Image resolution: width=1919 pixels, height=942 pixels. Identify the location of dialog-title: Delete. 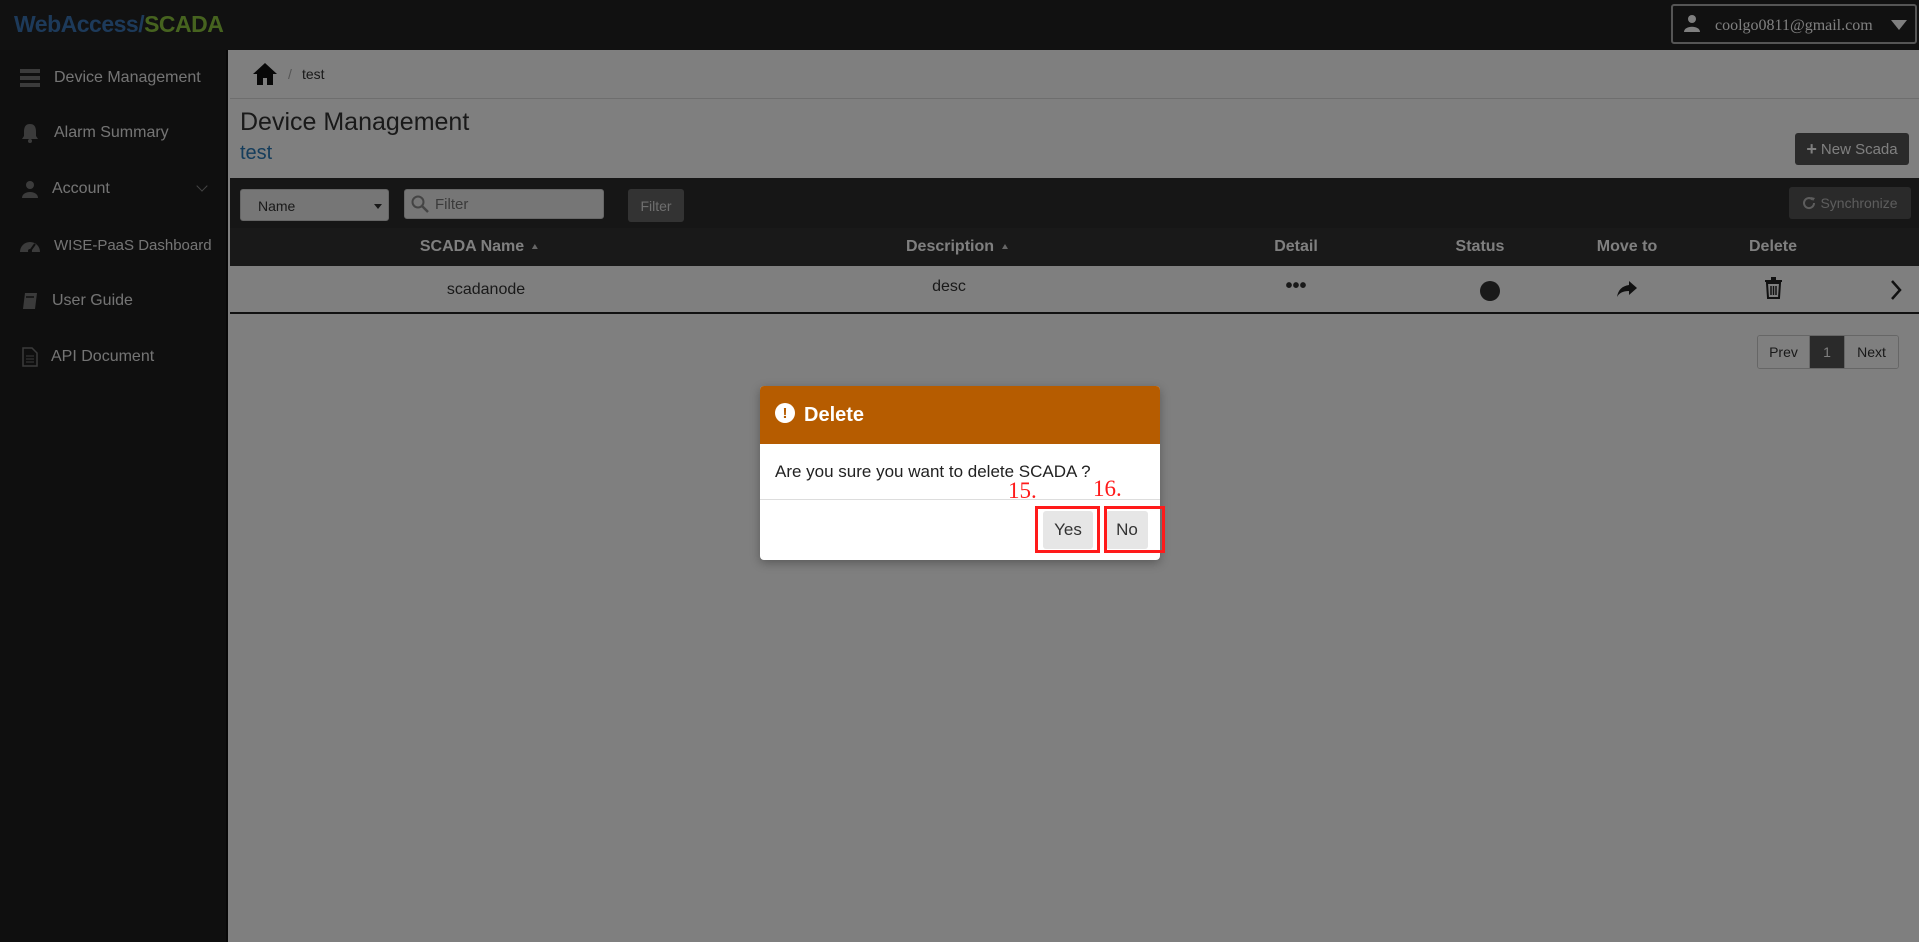
(834, 415).